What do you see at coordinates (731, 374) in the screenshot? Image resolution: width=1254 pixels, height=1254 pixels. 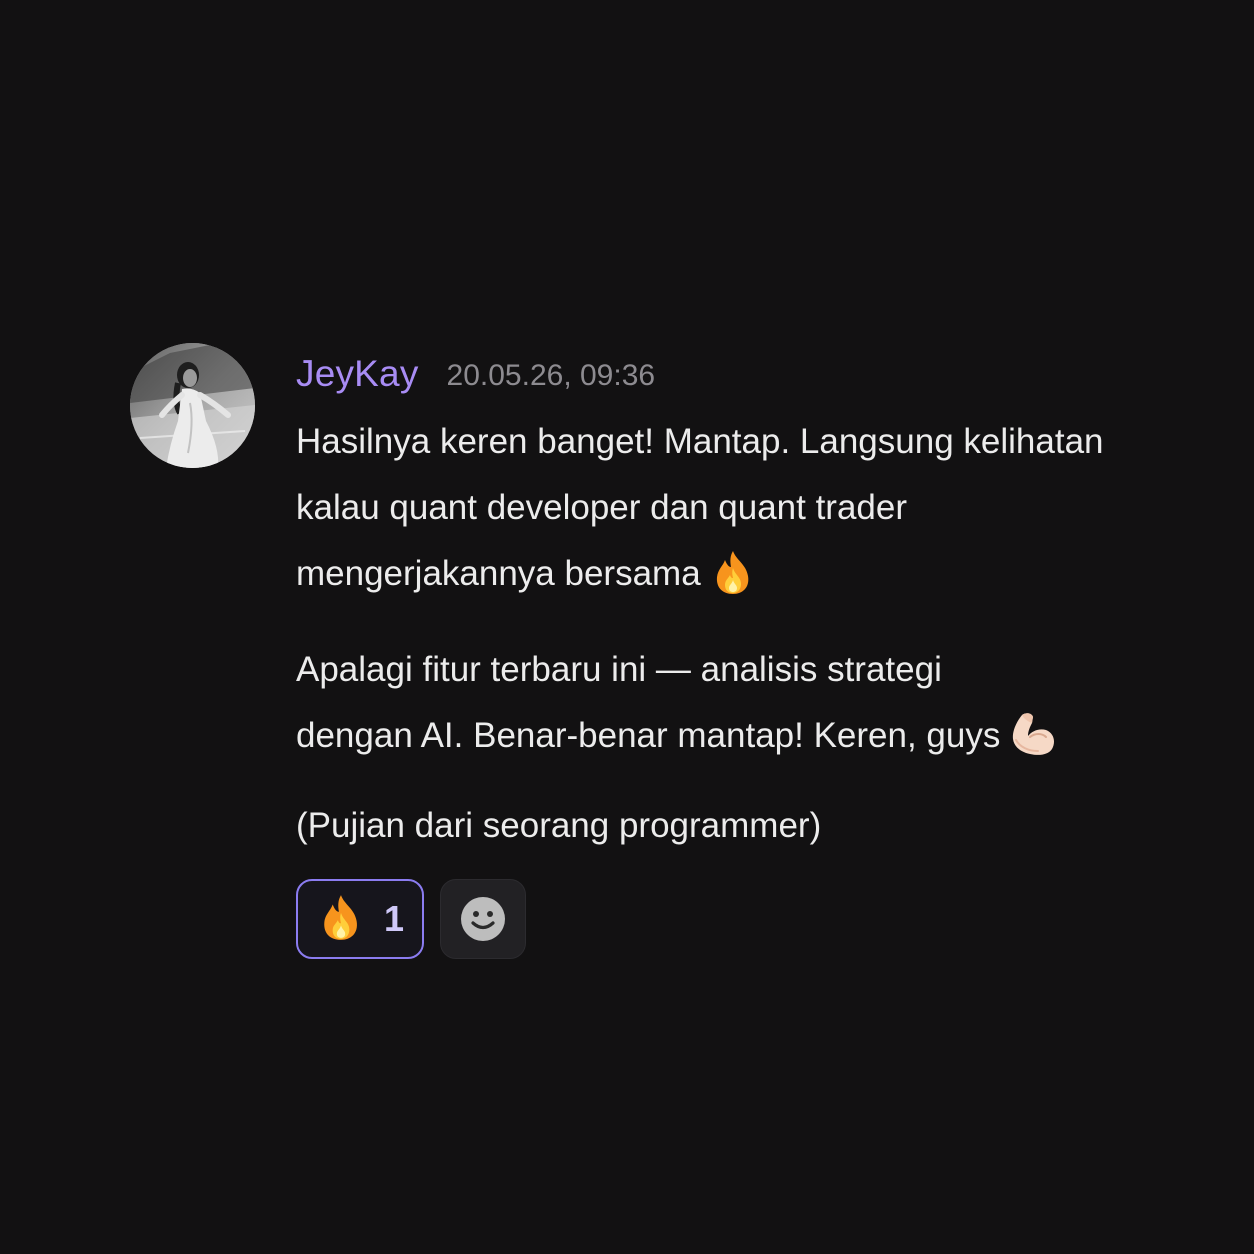 I see `message-header: JeyKay 20.05.26, 09:36` at bounding box center [731, 374].